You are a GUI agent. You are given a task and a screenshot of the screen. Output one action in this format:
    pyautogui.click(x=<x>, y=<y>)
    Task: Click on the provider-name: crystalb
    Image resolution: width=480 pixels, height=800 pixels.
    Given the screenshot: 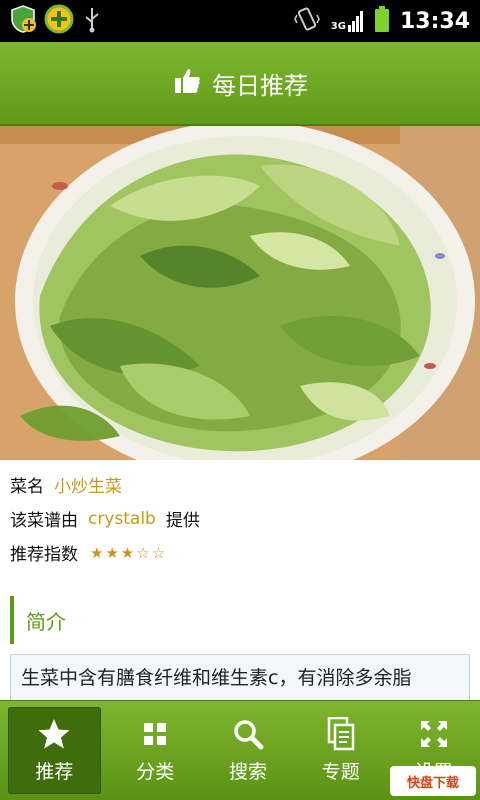 What is the action you would take?
    pyautogui.click(x=122, y=519)
    